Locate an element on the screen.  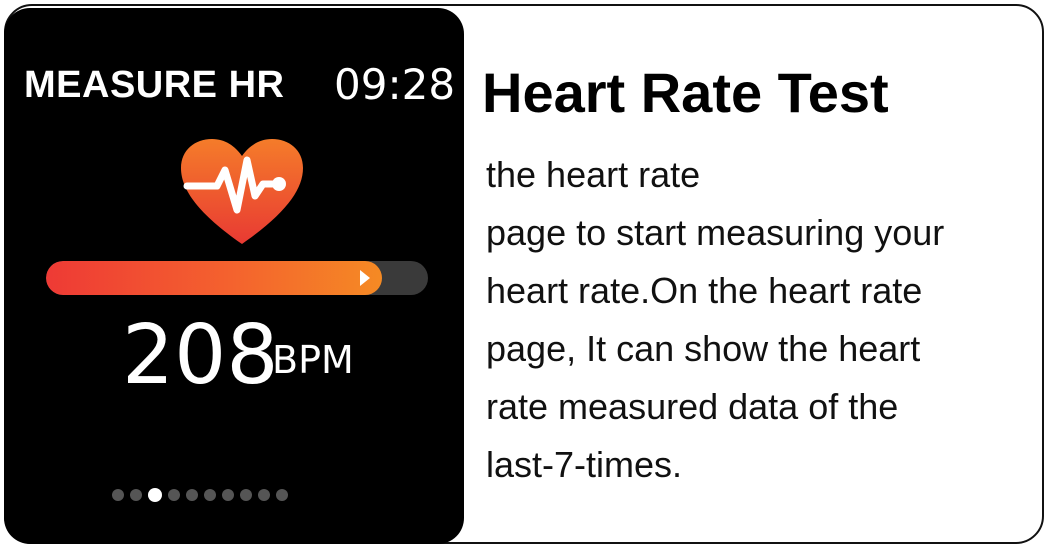
heart-pulse-icon is located at coordinates (242, 192).